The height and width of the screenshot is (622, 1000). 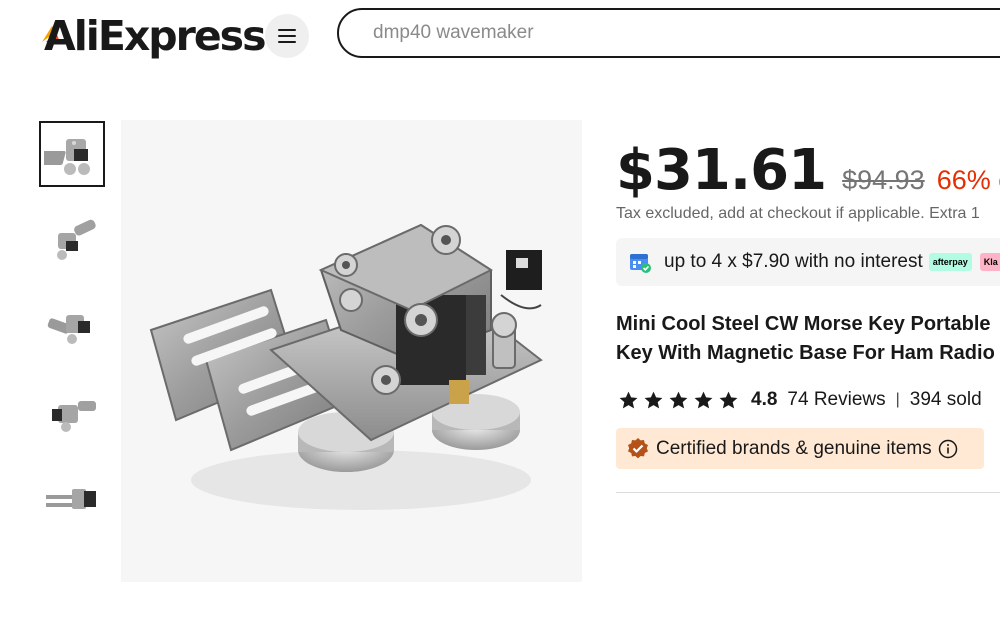 I want to click on search-input, so click(x=653, y=33).